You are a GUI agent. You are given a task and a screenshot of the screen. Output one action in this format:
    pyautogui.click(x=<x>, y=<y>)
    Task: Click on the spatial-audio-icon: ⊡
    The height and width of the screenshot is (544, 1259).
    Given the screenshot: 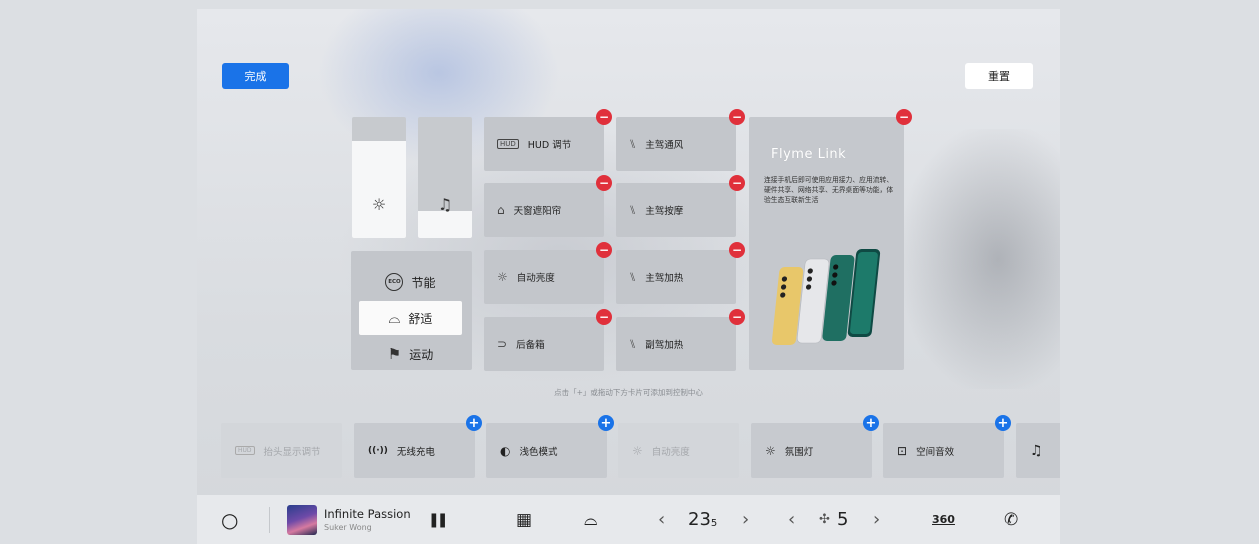 What is the action you would take?
    pyautogui.click(x=902, y=450)
    